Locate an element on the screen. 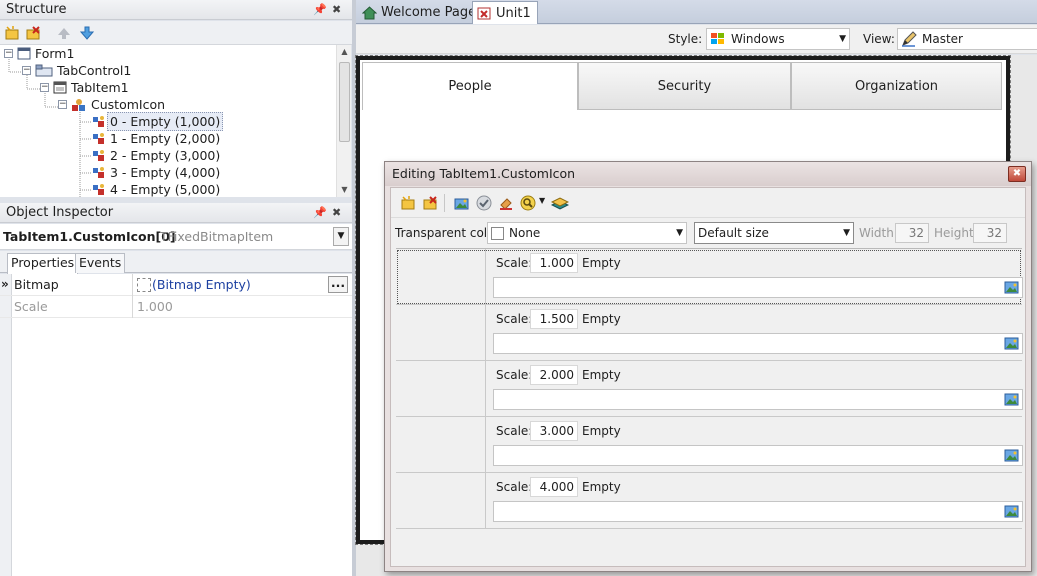 The width and height of the screenshot is (1037, 576). view-select: Master is located at coordinates (967, 39).